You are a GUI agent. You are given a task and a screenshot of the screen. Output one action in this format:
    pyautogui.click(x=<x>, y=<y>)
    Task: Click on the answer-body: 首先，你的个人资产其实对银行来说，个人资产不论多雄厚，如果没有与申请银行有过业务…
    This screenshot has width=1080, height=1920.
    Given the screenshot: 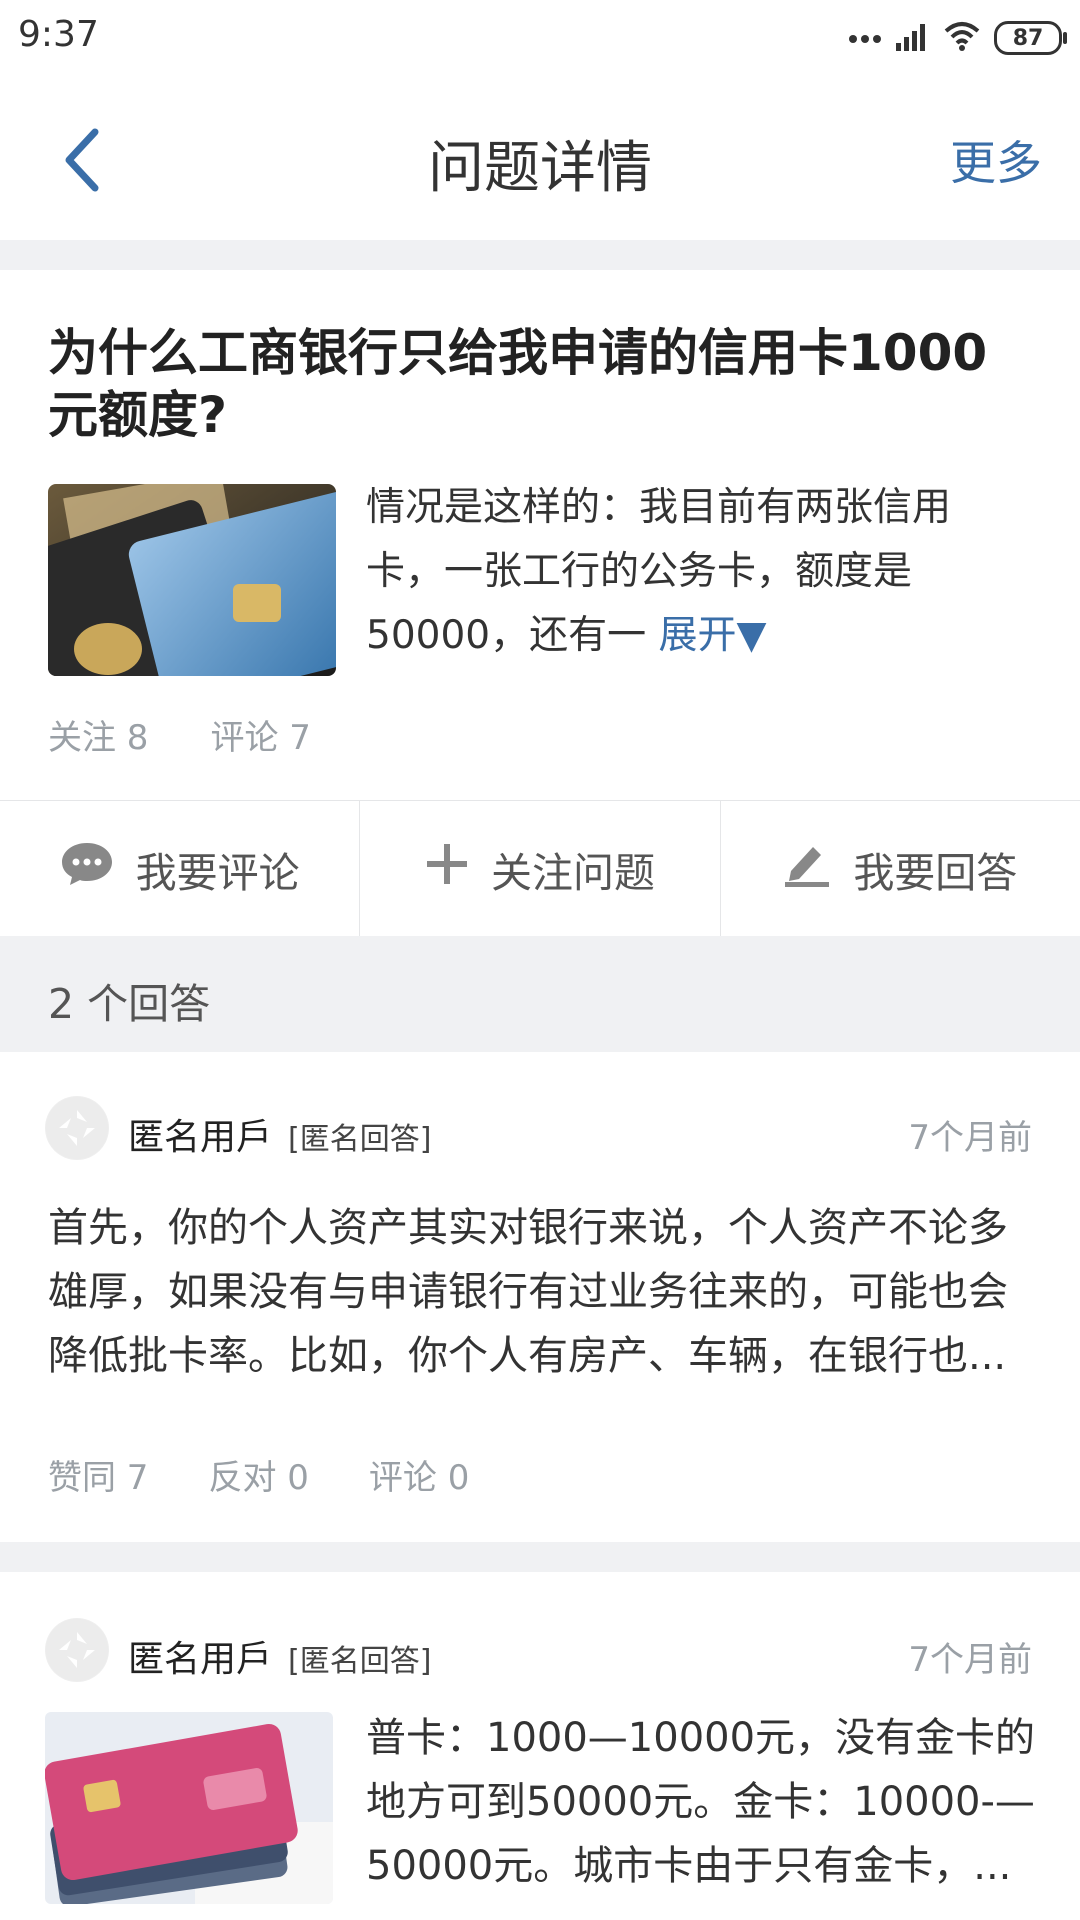 What is the action you would take?
    pyautogui.click(x=528, y=1292)
    